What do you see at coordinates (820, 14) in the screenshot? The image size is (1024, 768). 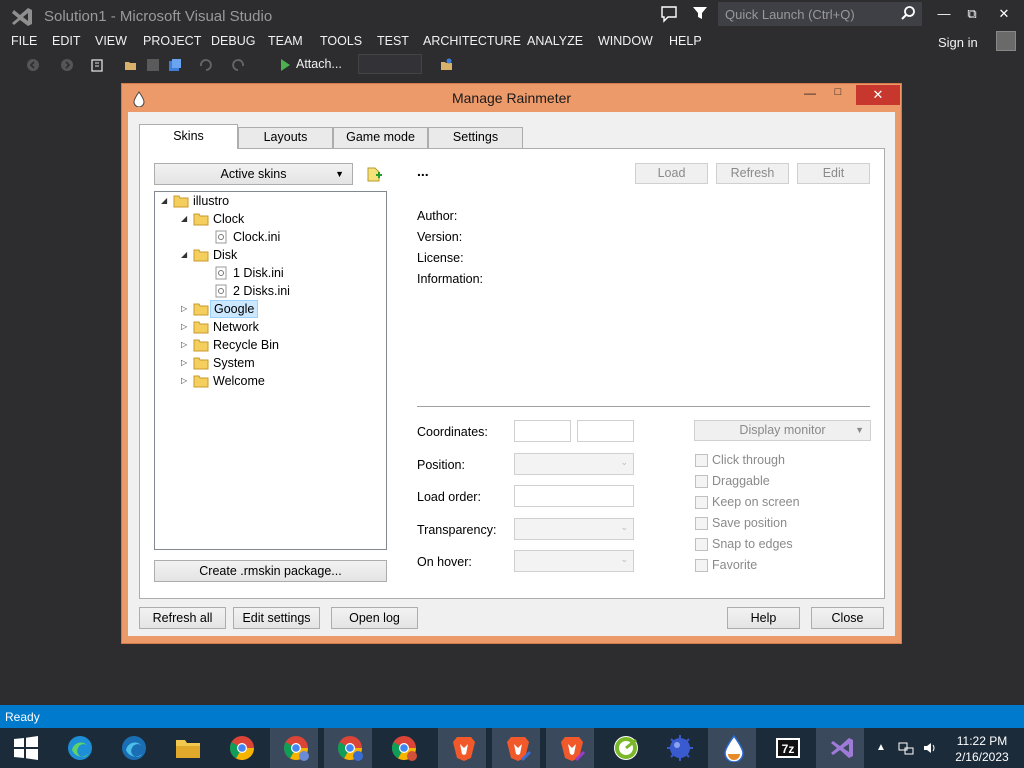 I see `quick-launch-input: Quick Launch (Ctrl+Q)` at bounding box center [820, 14].